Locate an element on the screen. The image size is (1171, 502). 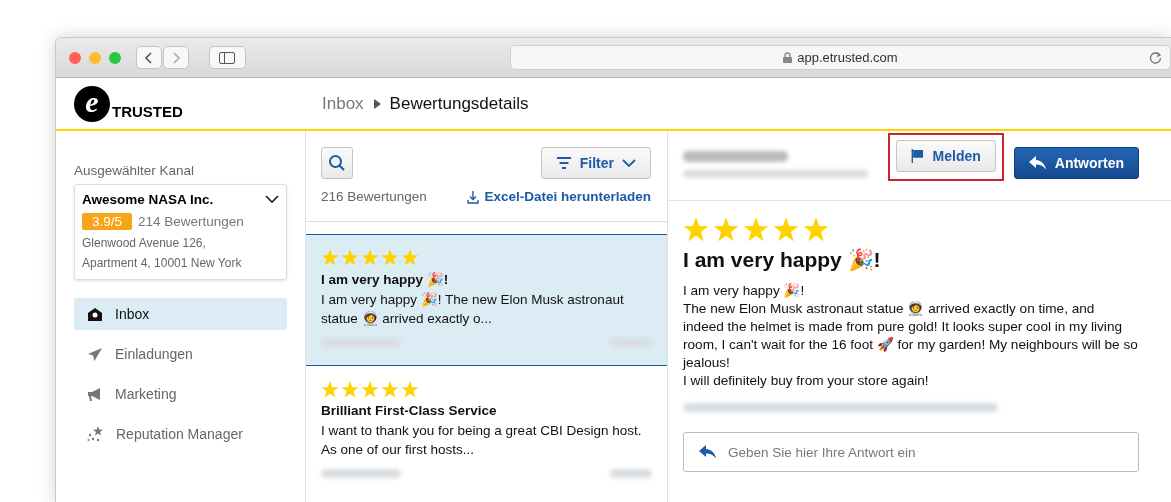
sidebar-icon is located at coordinates (227, 57).